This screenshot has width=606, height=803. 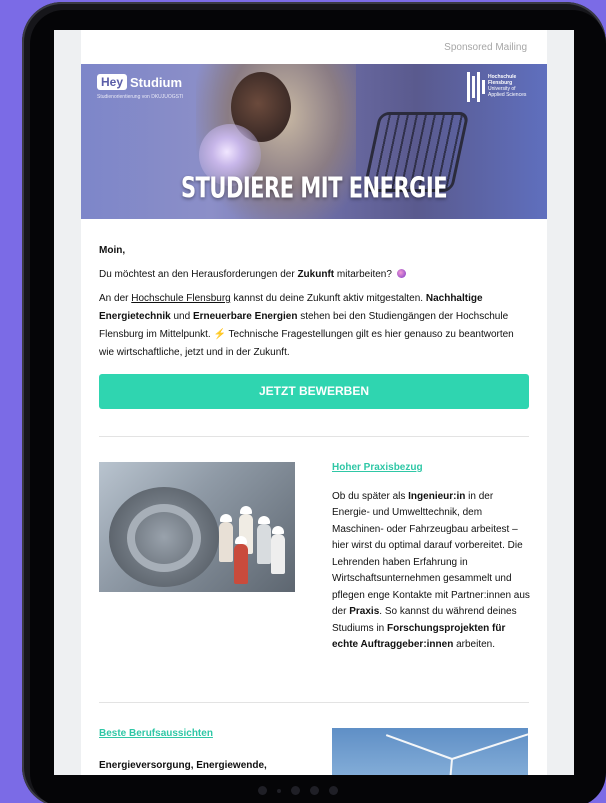 I want to click on berufsaussichten-link: Beste Berufsaussichten, so click(x=156, y=733).